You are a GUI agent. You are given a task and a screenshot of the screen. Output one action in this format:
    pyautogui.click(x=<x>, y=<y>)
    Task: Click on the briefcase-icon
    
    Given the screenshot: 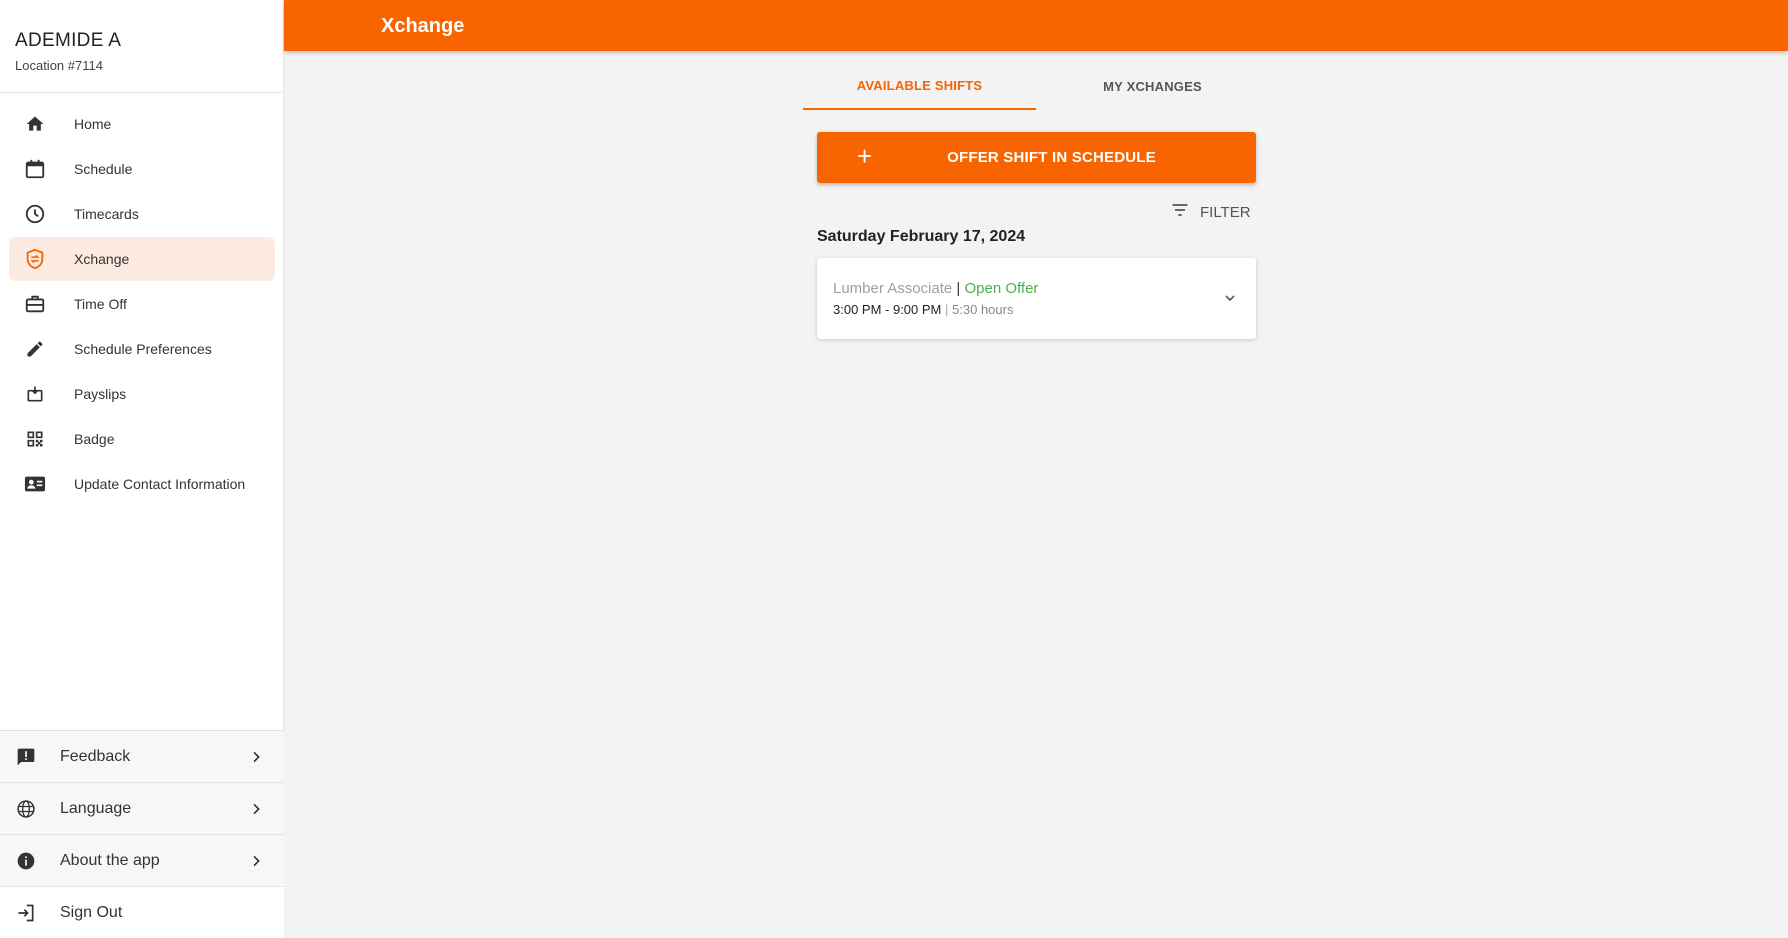 What is the action you would take?
    pyautogui.click(x=35, y=304)
    